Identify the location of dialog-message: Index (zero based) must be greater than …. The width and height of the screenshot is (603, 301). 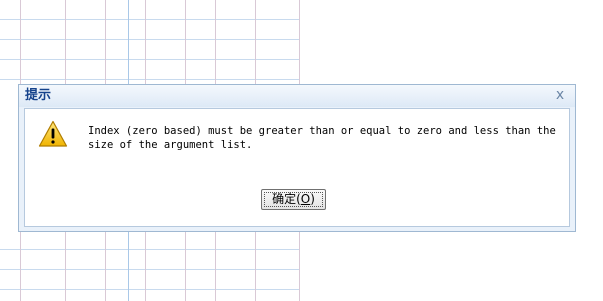
(322, 138).